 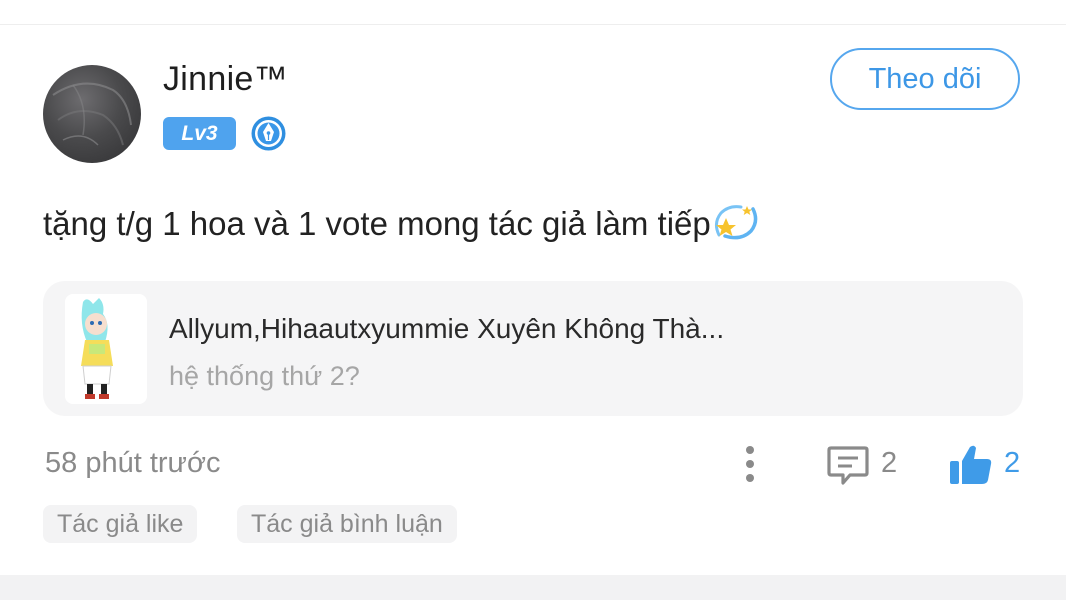 What do you see at coordinates (106, 349) in the screenshot?
I see `book-cover-image` at bounding box center [106, 349].